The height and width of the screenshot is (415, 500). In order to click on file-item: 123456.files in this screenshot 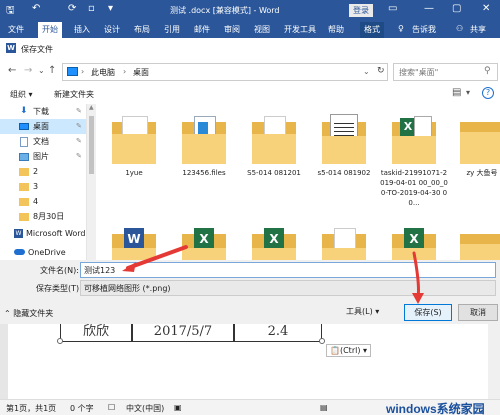, I will do `click(204, 147)`.